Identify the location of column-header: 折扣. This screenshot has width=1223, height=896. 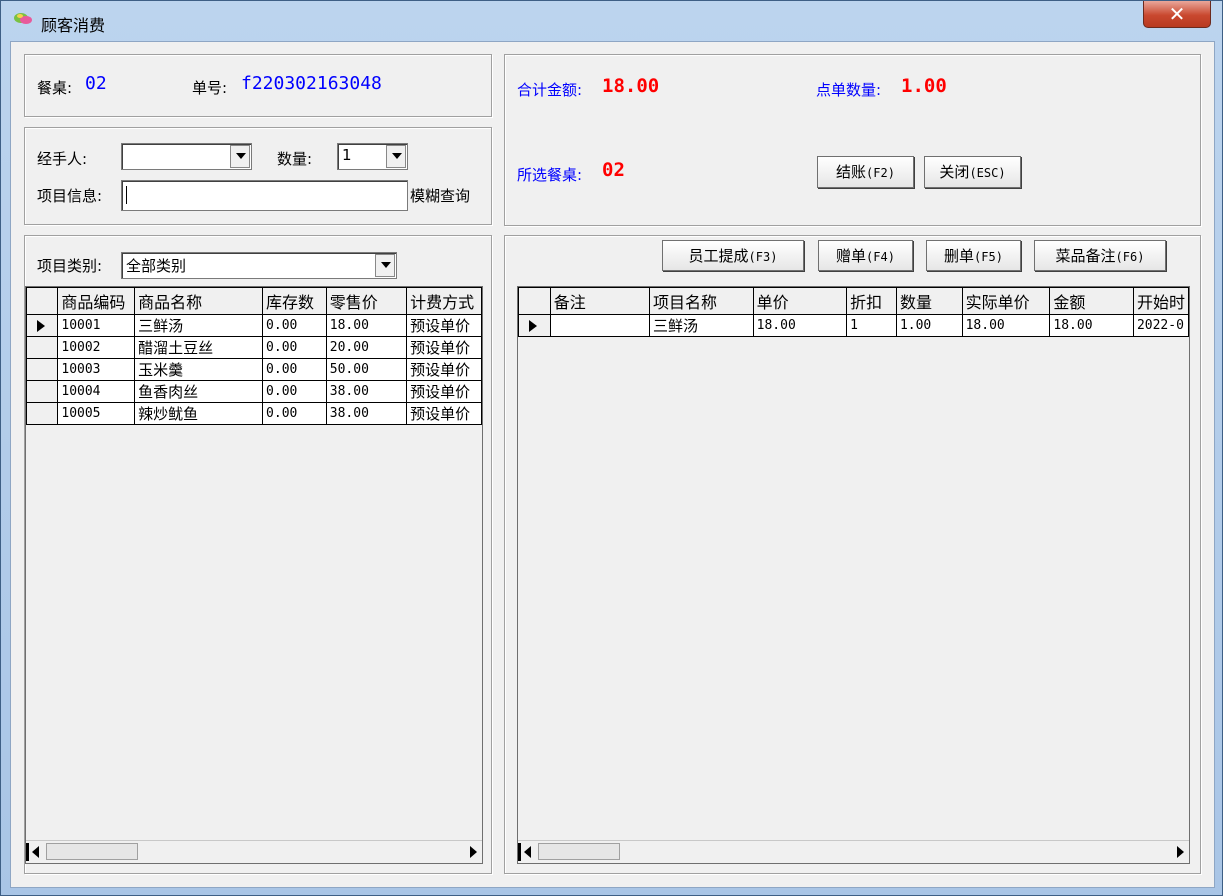
(871, 301).